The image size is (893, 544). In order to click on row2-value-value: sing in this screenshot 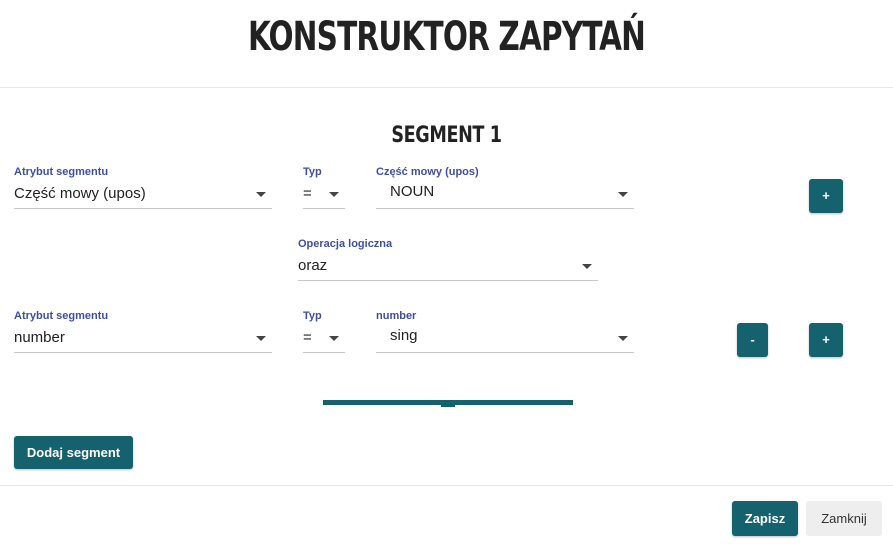, I will do `click(404, 335)`.